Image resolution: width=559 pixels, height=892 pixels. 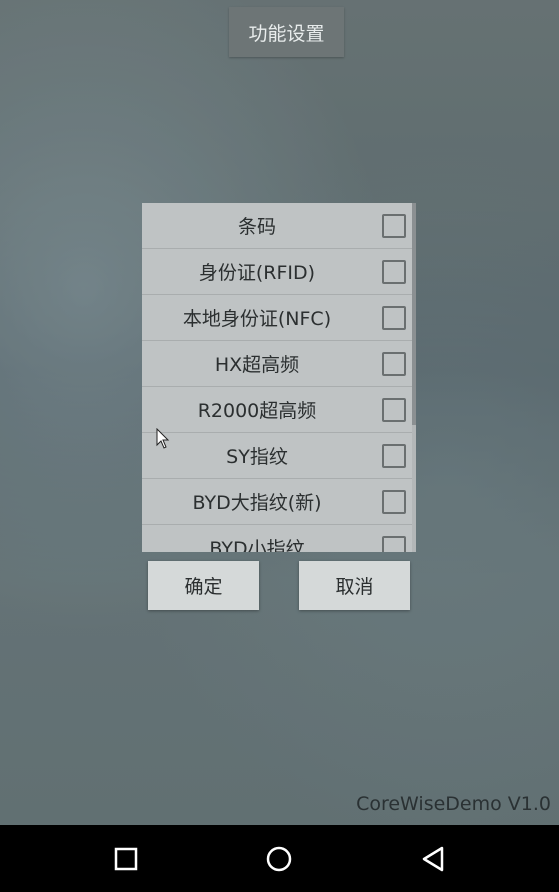 I want to click on list-item: HX超高频, so click(x=277, y=364).